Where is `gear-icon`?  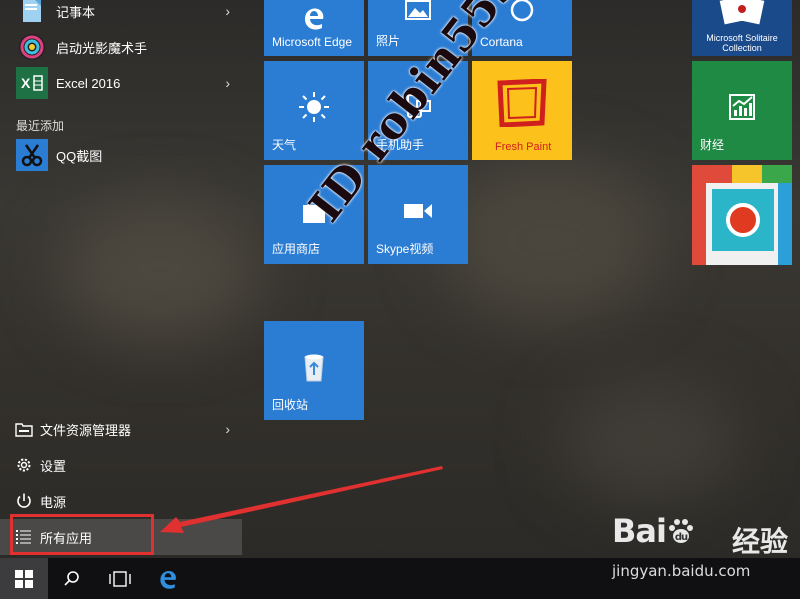
gear-icon is located at coordinates (24, 465).